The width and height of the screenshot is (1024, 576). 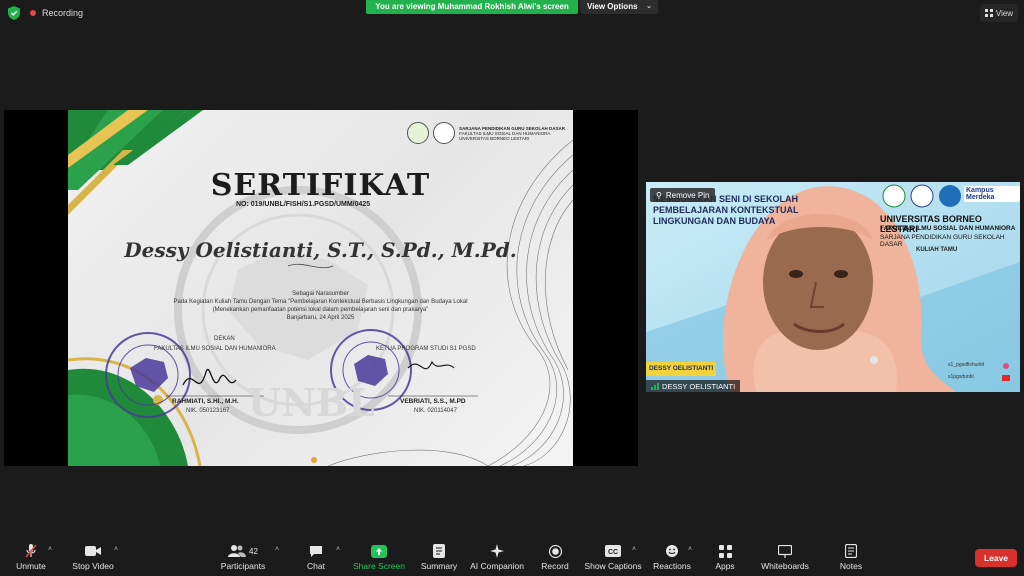 I want to click on video-options-caret-icon: ˄, so click(x=116, y=549).